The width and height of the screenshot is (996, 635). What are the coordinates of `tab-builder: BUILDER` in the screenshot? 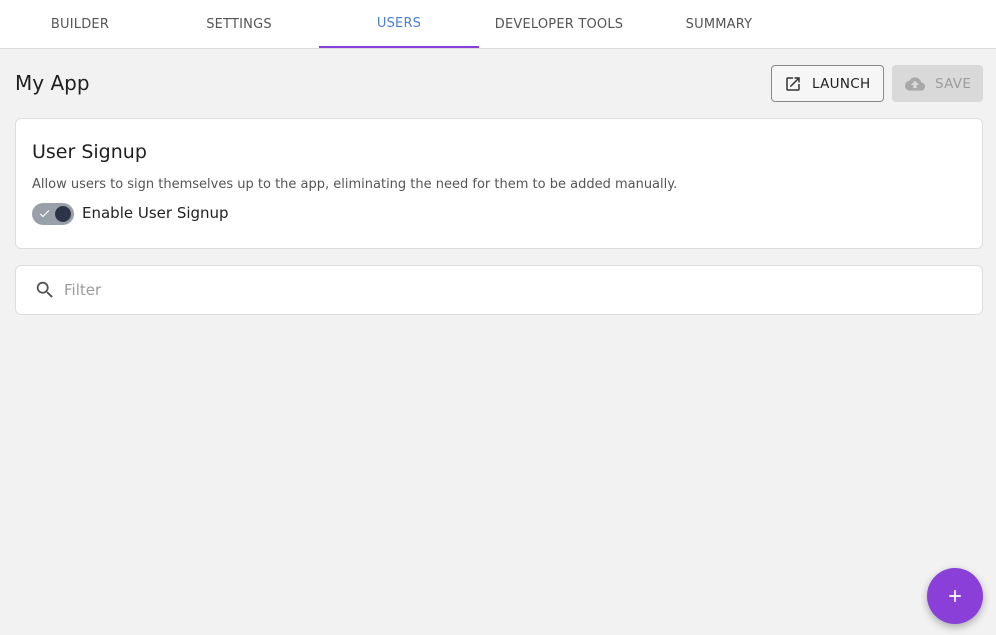 It's located at (80, 24).